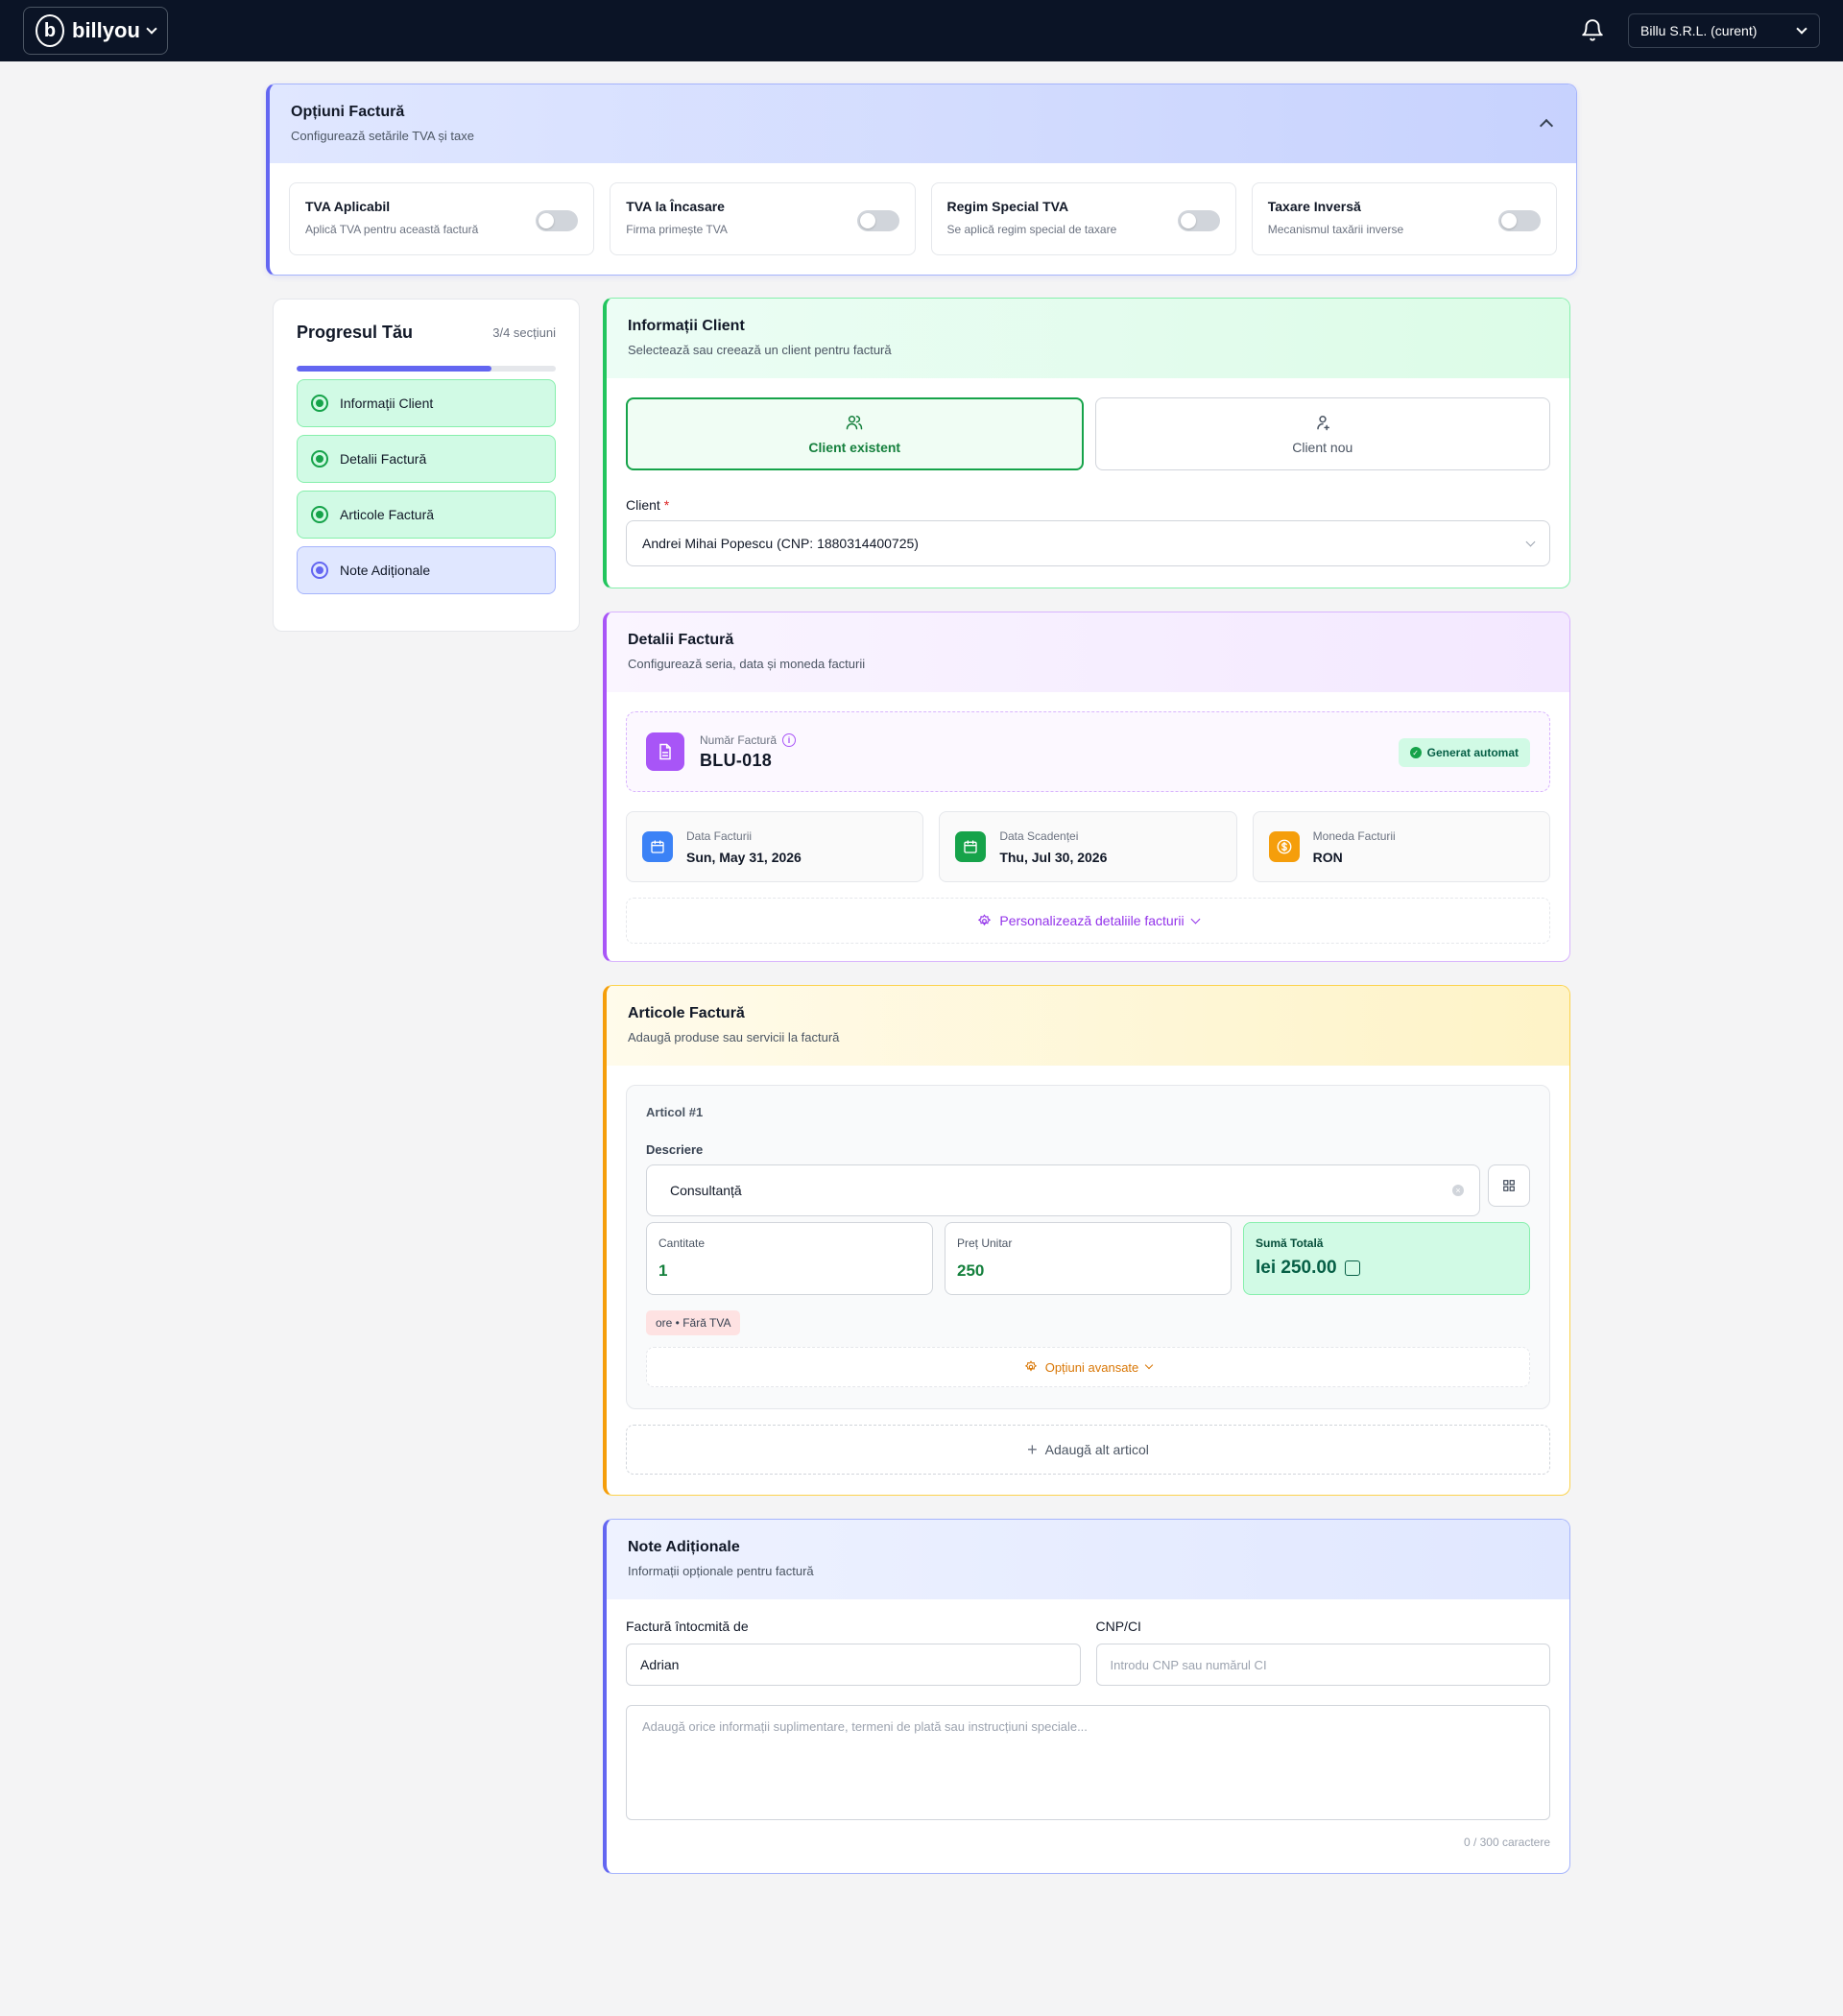 The width and height of the screenshot is (1843, 2016). I want to click on total-amount-box: Sumă Totală lei 250.00, so click(1386, 1258).